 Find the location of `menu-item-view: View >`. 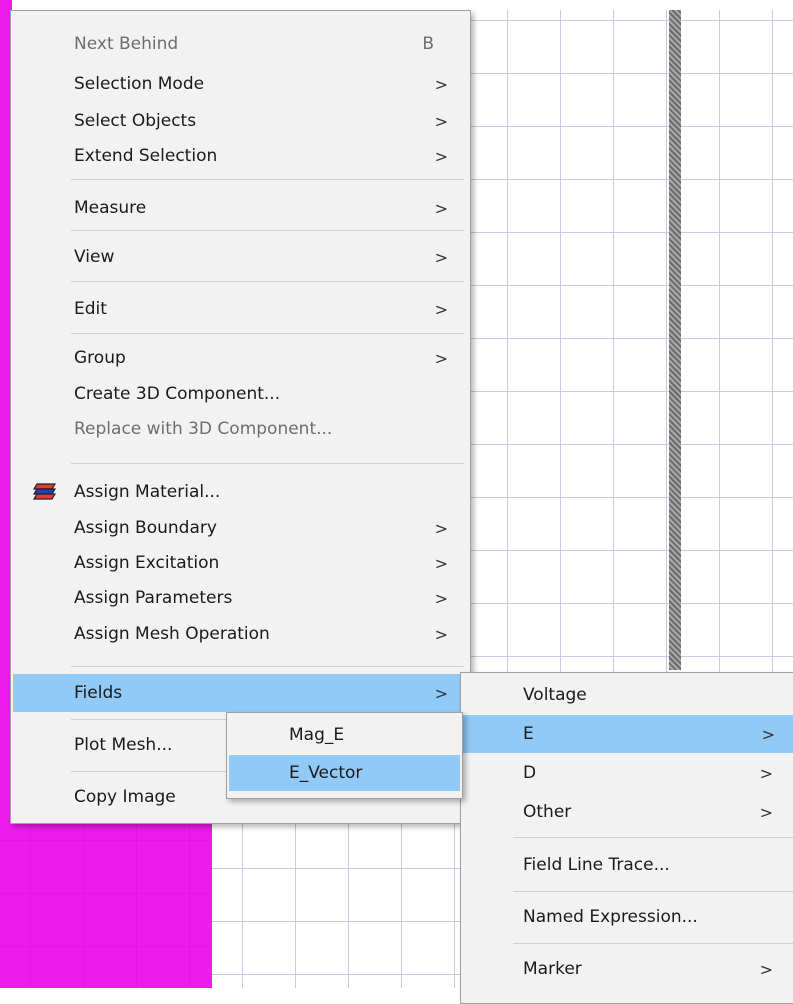

menu-item-view: View > is located at coordinates (240, 257).